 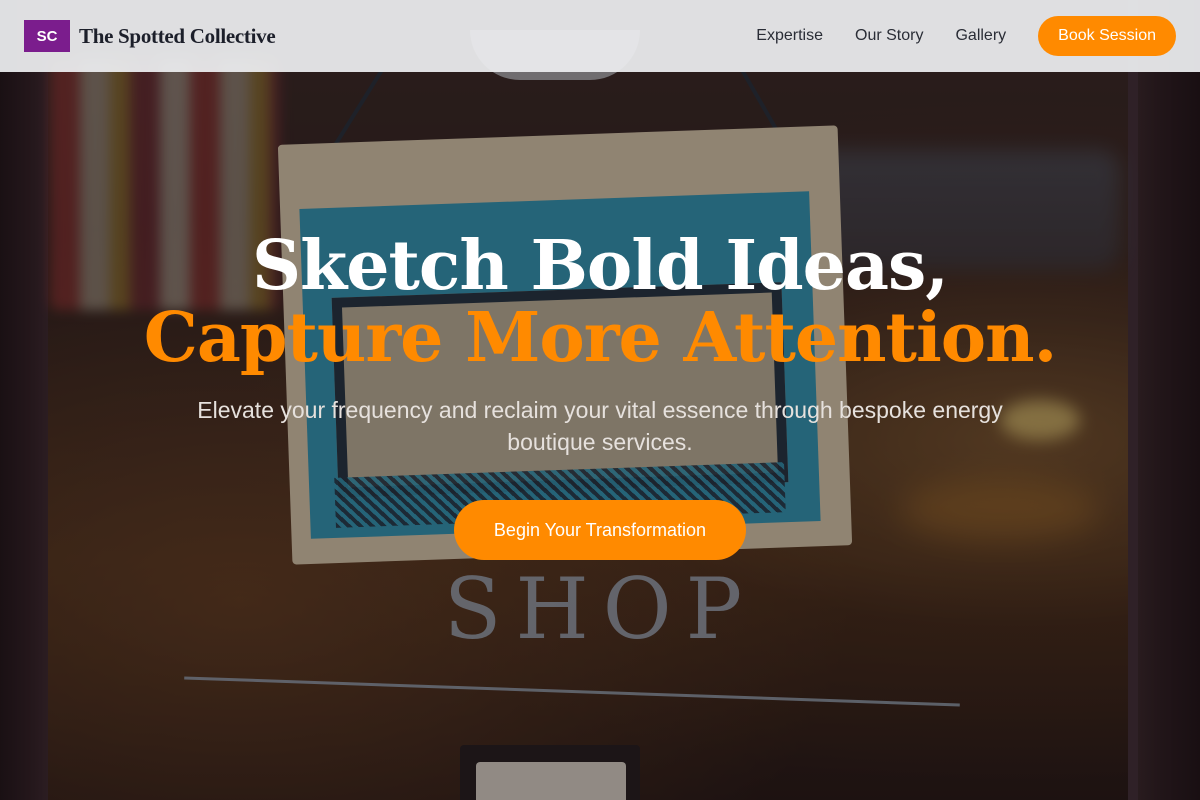 I want to click on brand-badge: SC, so click(x=47, y=36).